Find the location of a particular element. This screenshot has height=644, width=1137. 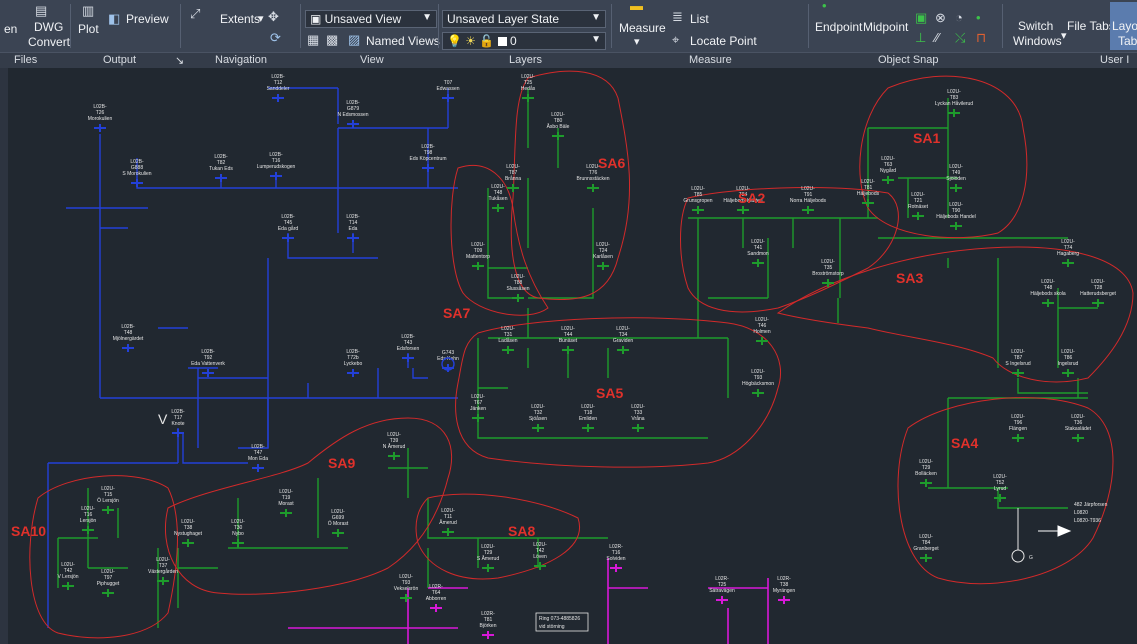

substation-node: L02U-T85Grunsgropen is located at coordinates (698, 200).